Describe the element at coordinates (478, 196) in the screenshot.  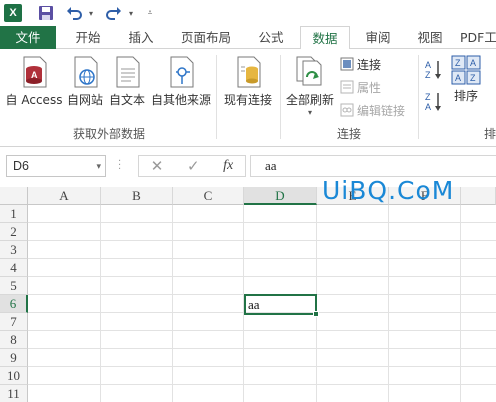
I see `column-header-partial` at that location.